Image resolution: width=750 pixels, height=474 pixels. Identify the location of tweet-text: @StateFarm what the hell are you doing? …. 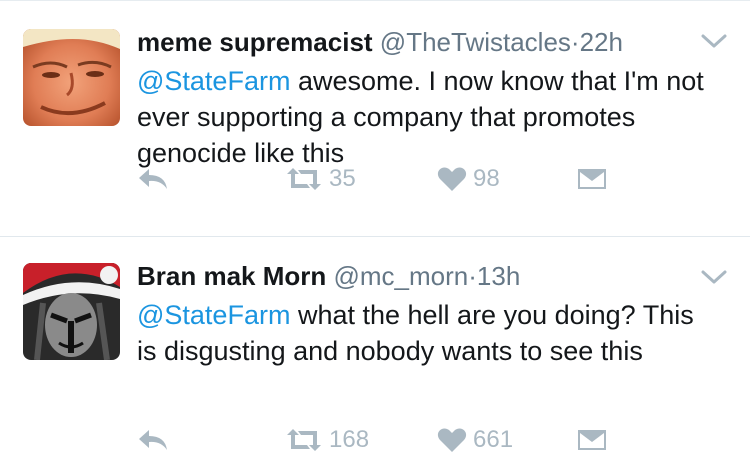
(423, 333).